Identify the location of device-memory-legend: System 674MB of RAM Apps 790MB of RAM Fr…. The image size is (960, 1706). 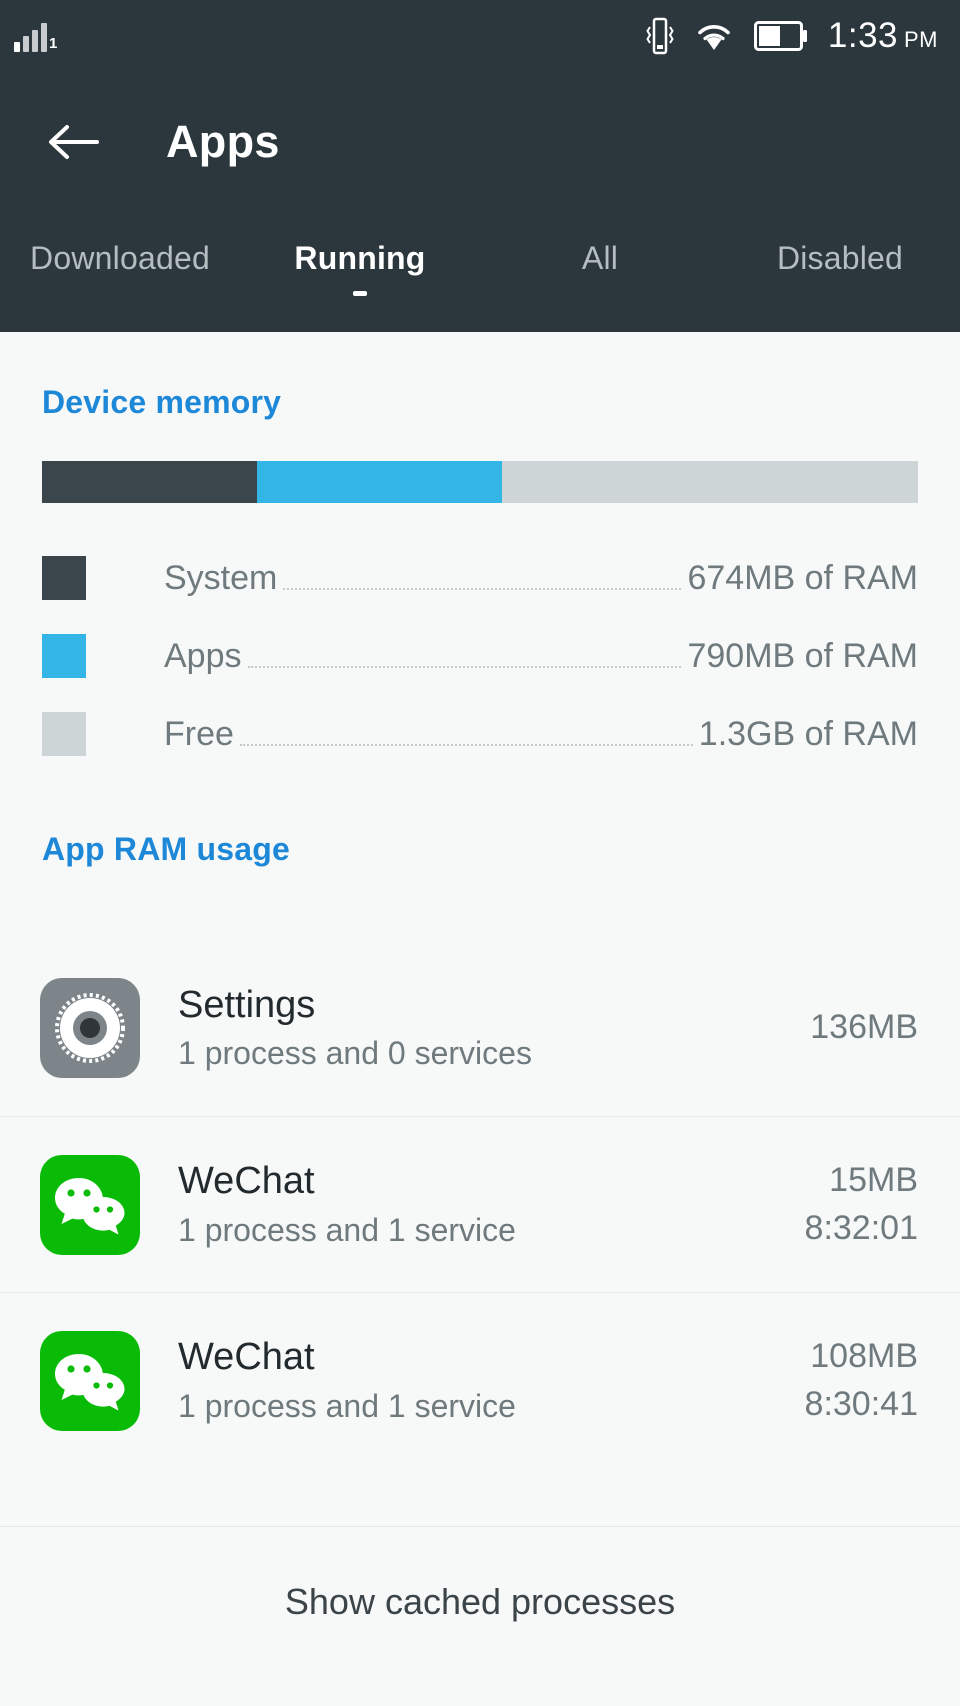
(480, 656).